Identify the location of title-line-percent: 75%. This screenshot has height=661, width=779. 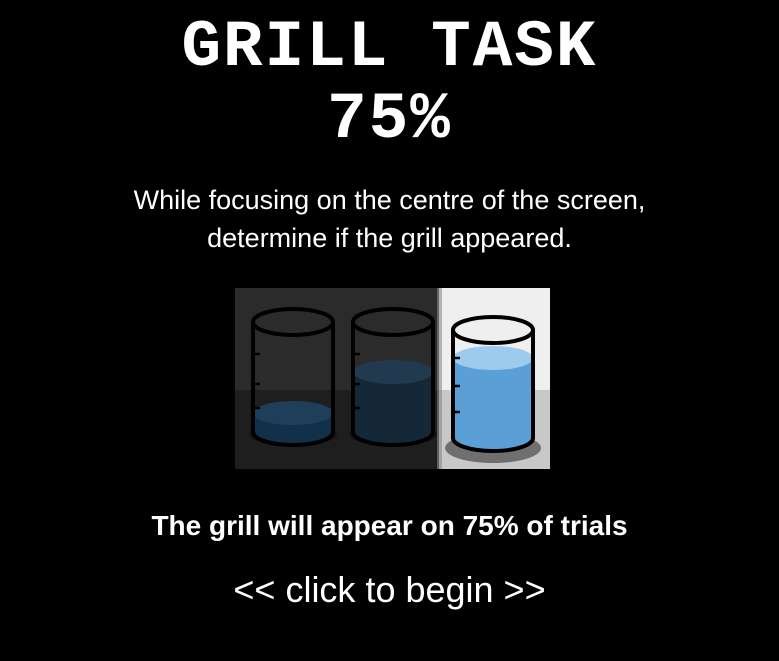
(389, 119).